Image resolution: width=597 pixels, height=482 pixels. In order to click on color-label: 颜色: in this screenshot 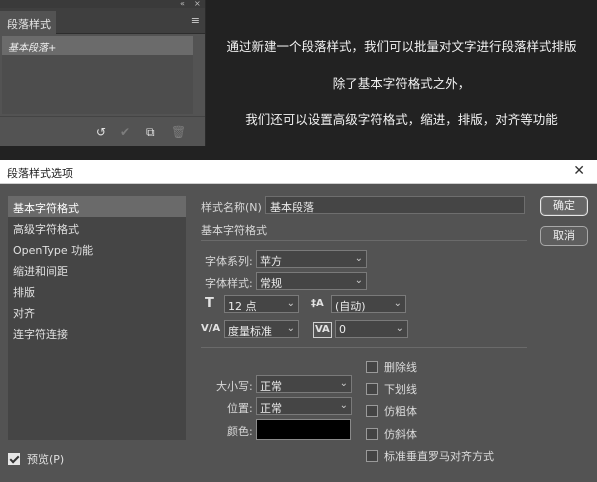, I will do `click(240, 431)`.